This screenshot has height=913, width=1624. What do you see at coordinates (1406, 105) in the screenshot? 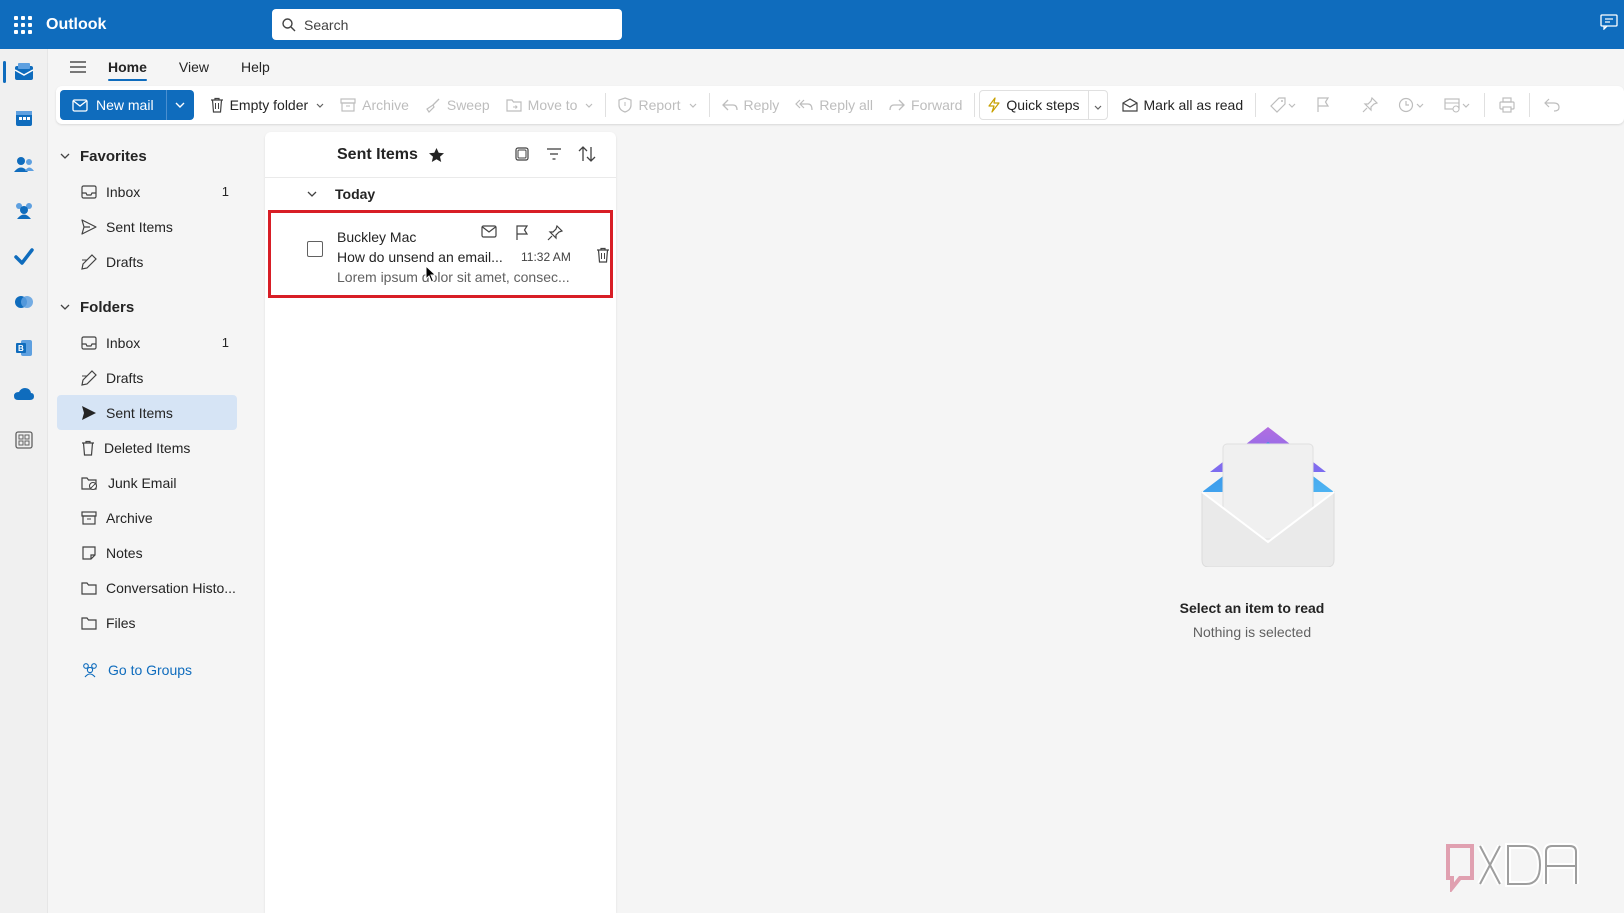
I see `clock-icon` at bounding box center [1406, 105].